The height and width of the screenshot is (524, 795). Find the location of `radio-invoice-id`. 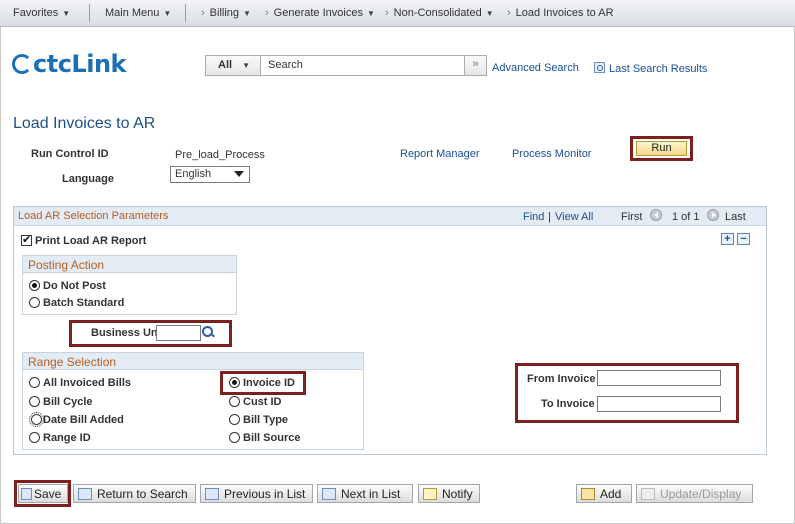

radio-invoice-id is located at coordinates (234, 382).